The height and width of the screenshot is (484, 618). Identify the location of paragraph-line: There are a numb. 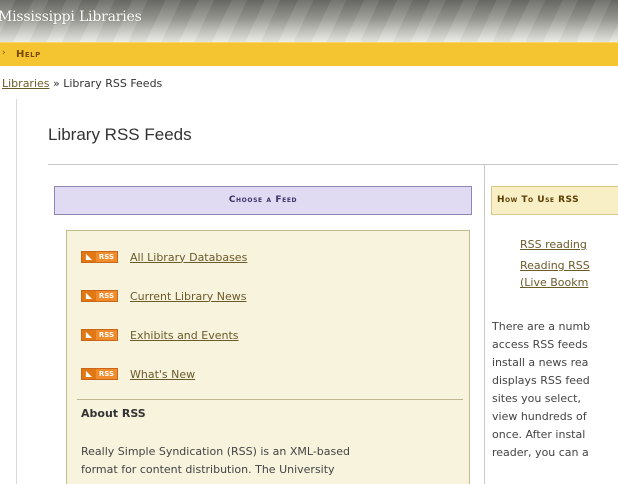
(541, 326).